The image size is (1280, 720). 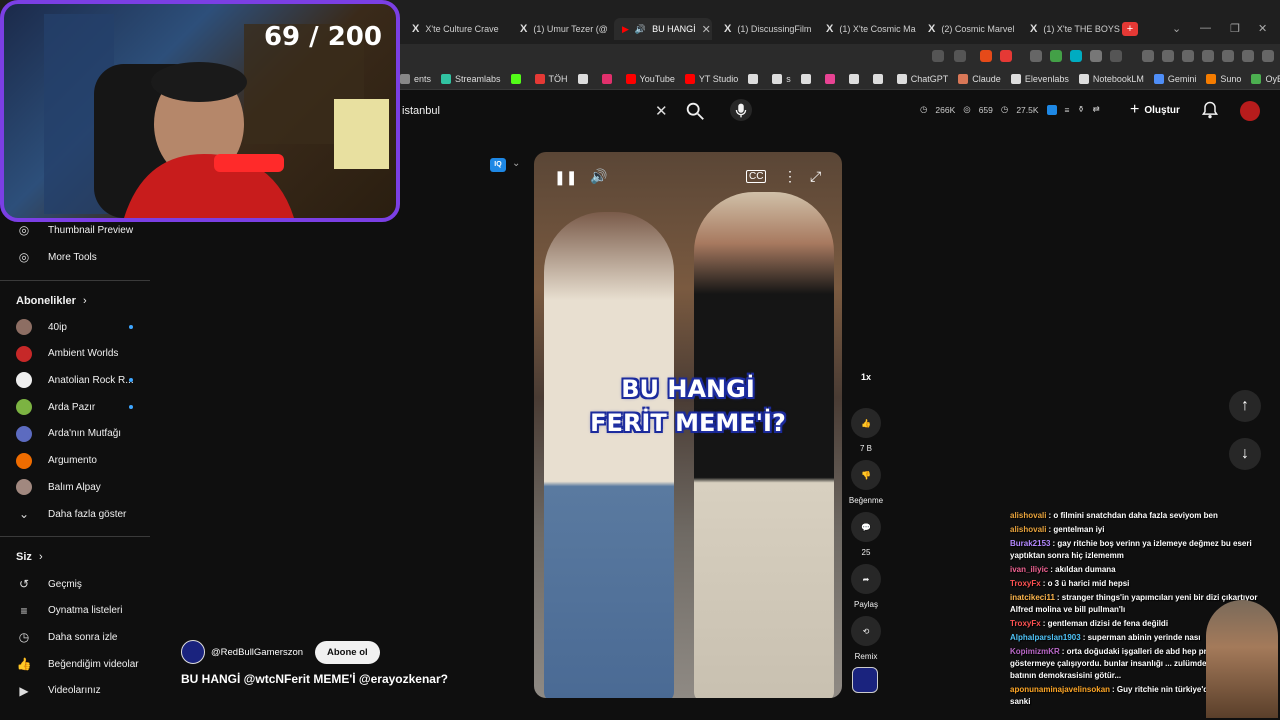 I want to click on subscription-item: Argumento, so click(x=56, y=460).